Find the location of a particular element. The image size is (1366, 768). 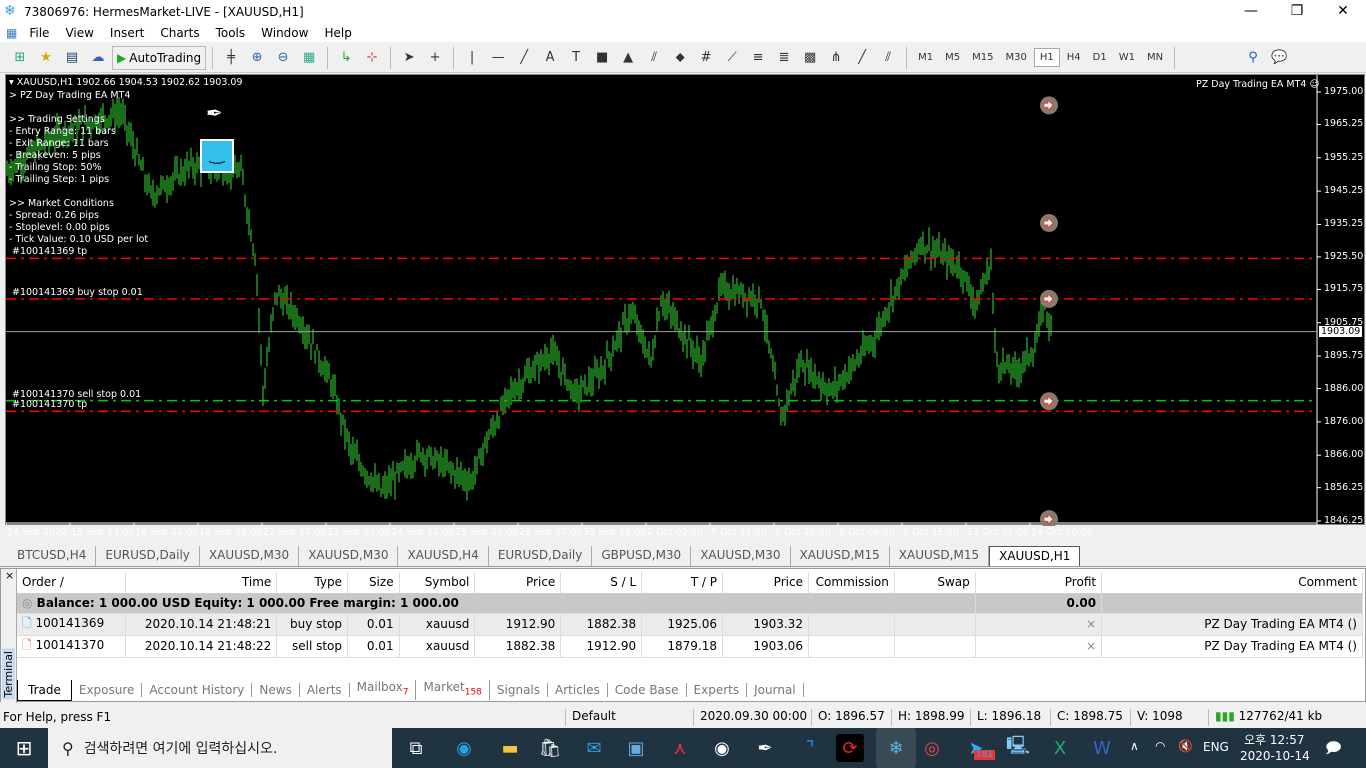

arrows-icon: ⬥ is located at coordinates (680, 58).